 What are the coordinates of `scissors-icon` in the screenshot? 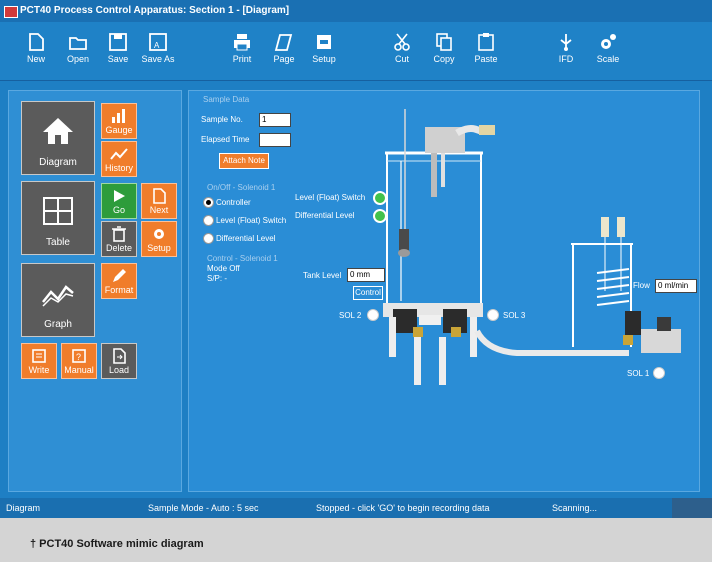 It's located at (402, 42).